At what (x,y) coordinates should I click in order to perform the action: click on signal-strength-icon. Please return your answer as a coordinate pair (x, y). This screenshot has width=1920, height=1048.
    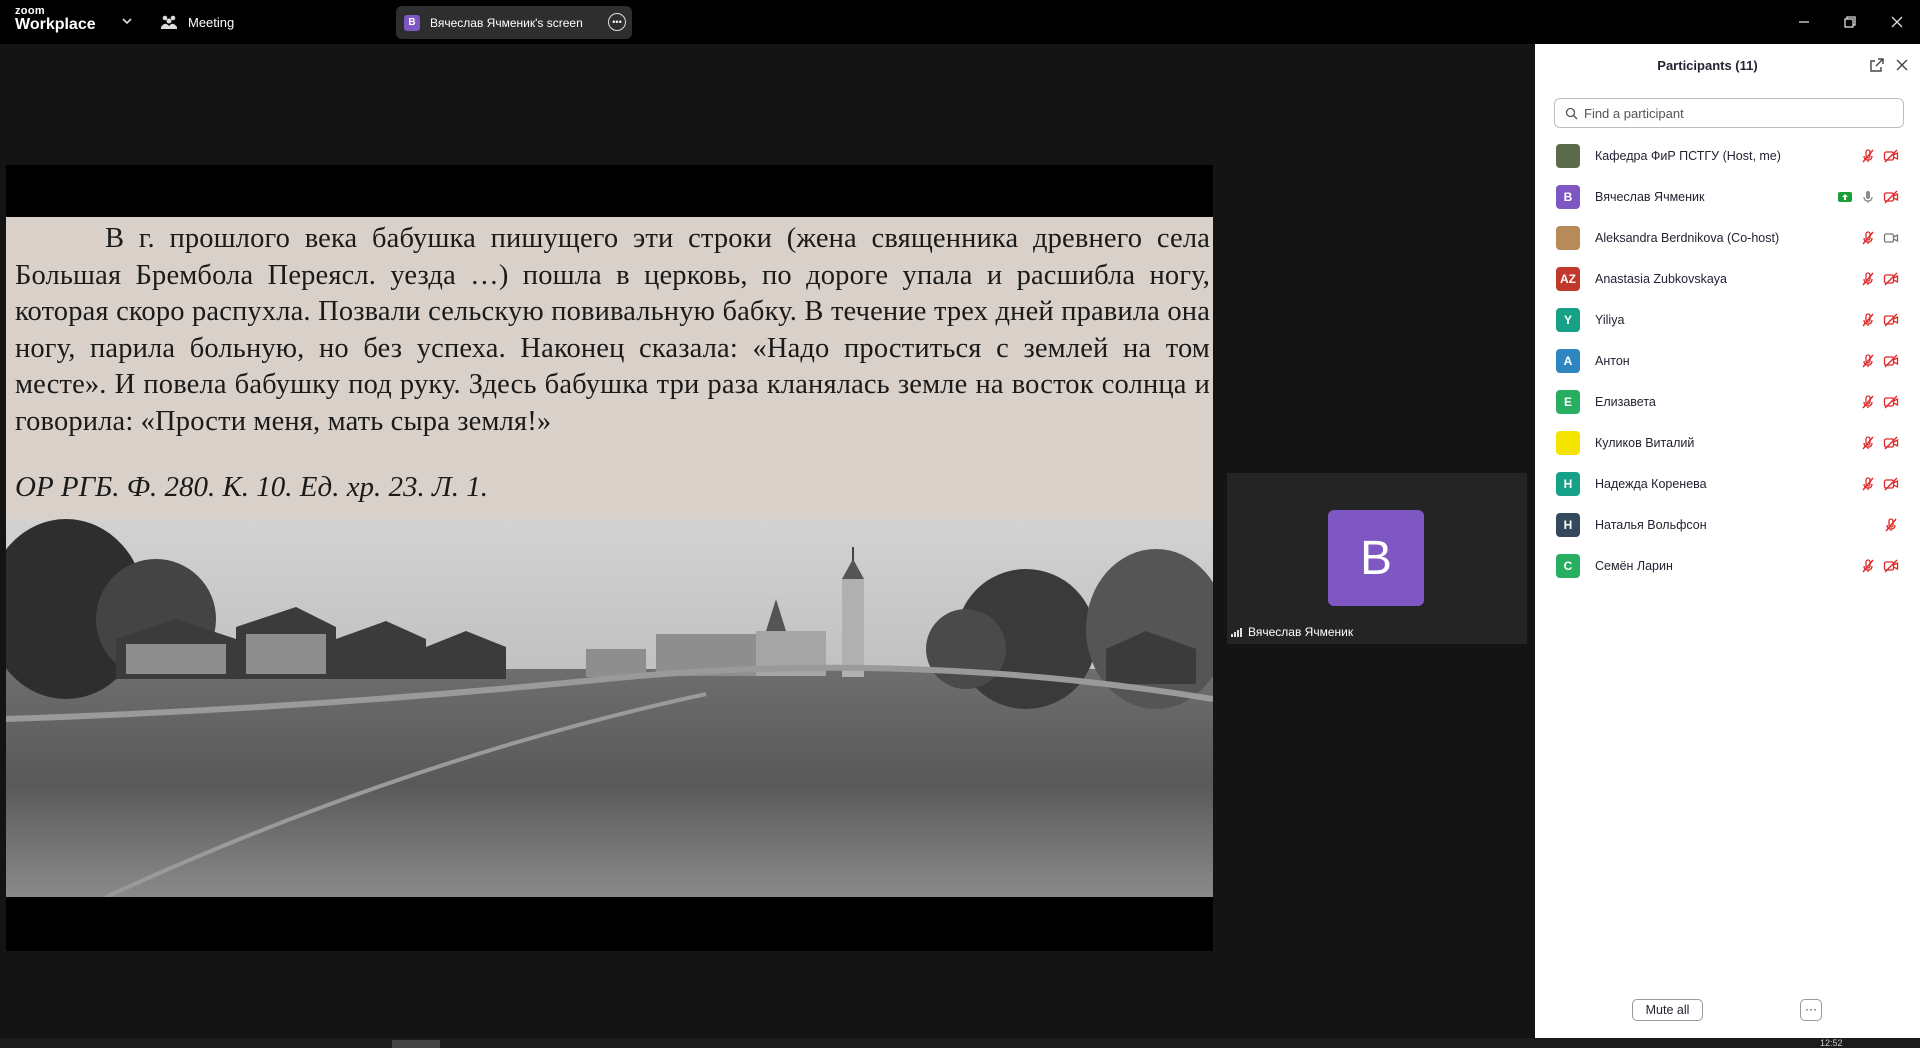
    Looking at the image, I should click on (1236, 632).